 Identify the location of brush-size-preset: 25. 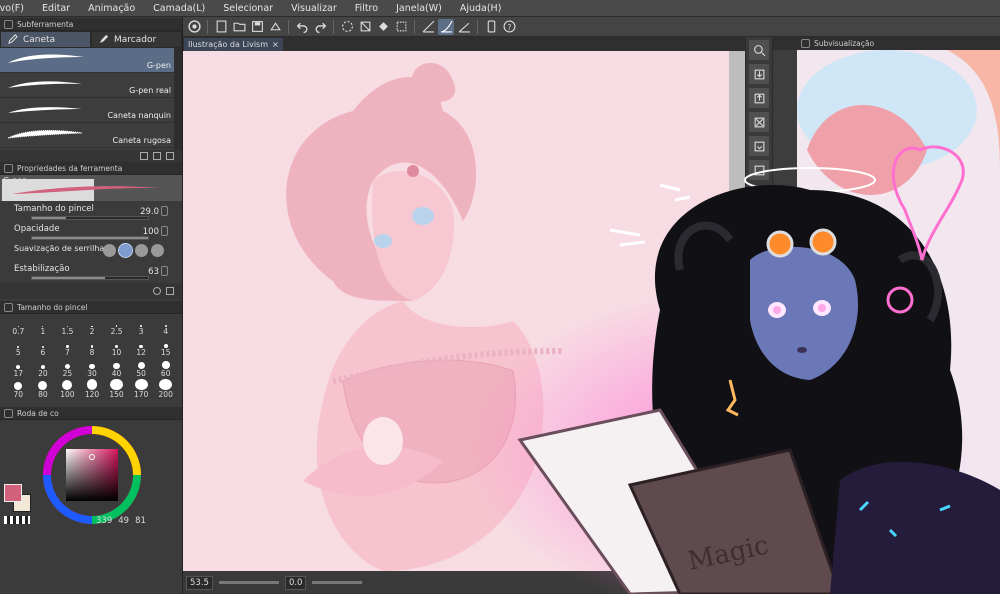
(67, 368).